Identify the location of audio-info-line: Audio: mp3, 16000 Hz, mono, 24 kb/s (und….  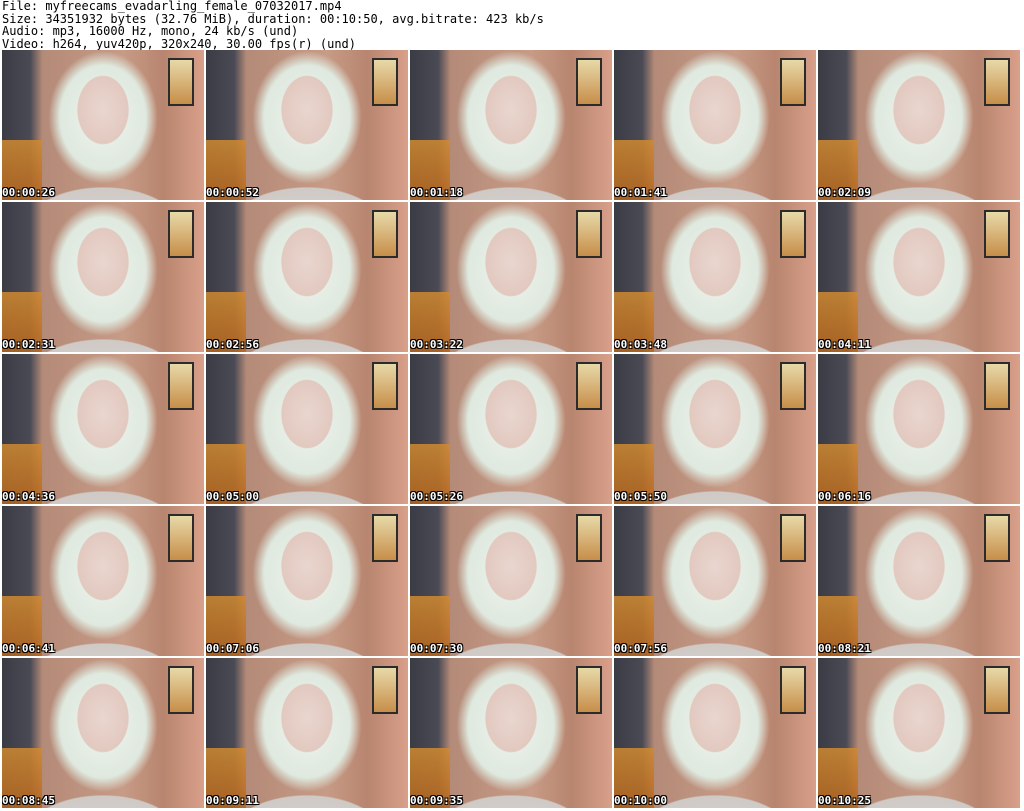
(150, 31).